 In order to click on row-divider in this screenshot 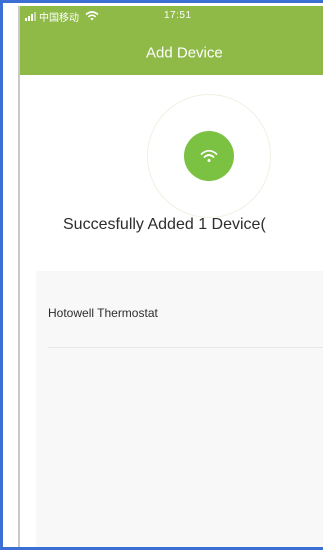, I will do `click(185, 347)`.